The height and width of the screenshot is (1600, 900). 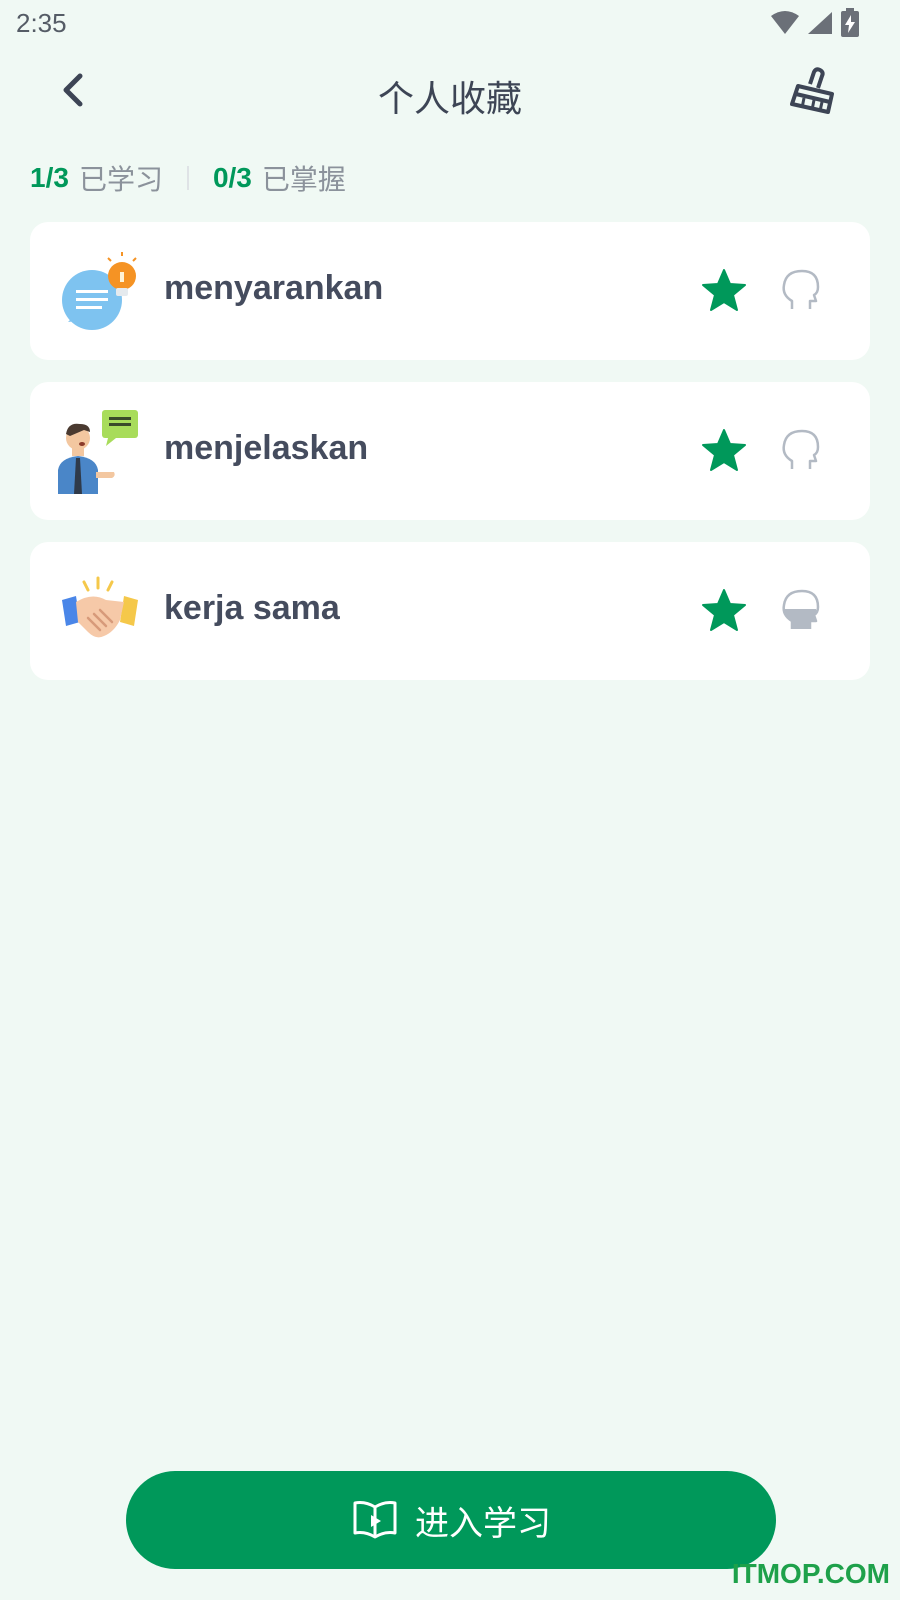 I want to click on mastered-label: 已掌握, so click(x=303, y=179).